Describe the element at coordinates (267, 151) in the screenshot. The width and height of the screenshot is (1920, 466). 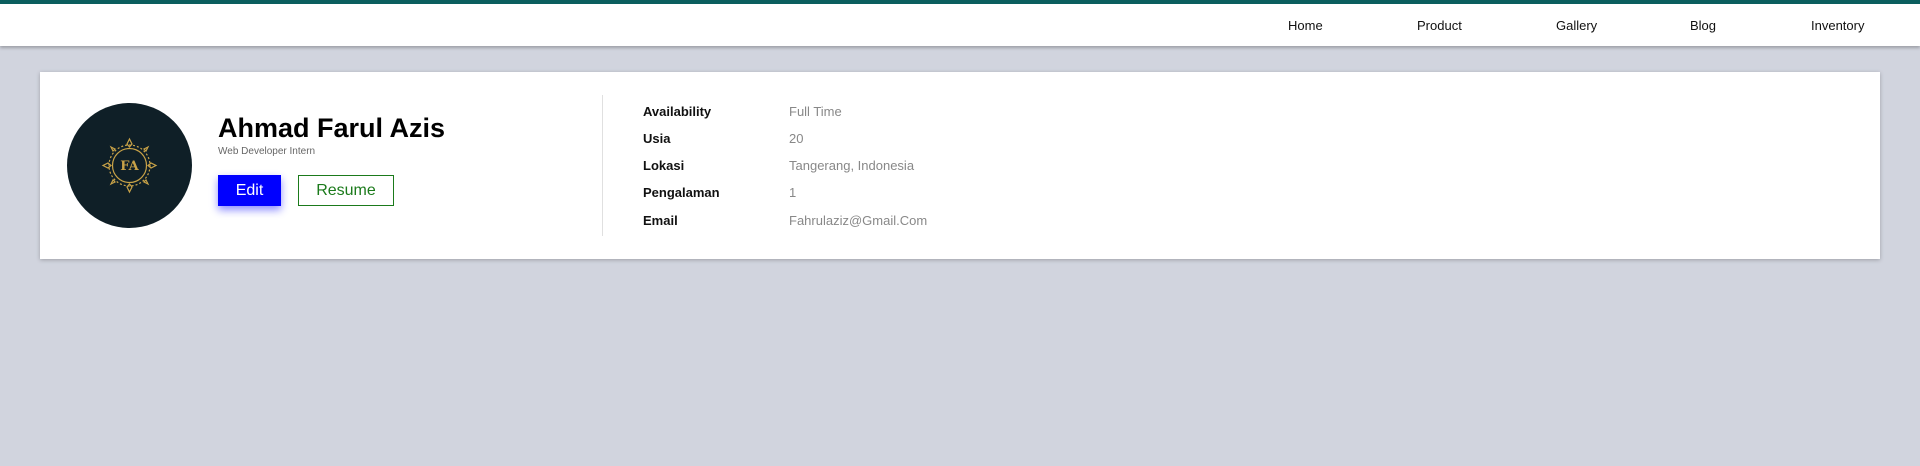
I see `profile-role: Web Developer Intern` at that location.